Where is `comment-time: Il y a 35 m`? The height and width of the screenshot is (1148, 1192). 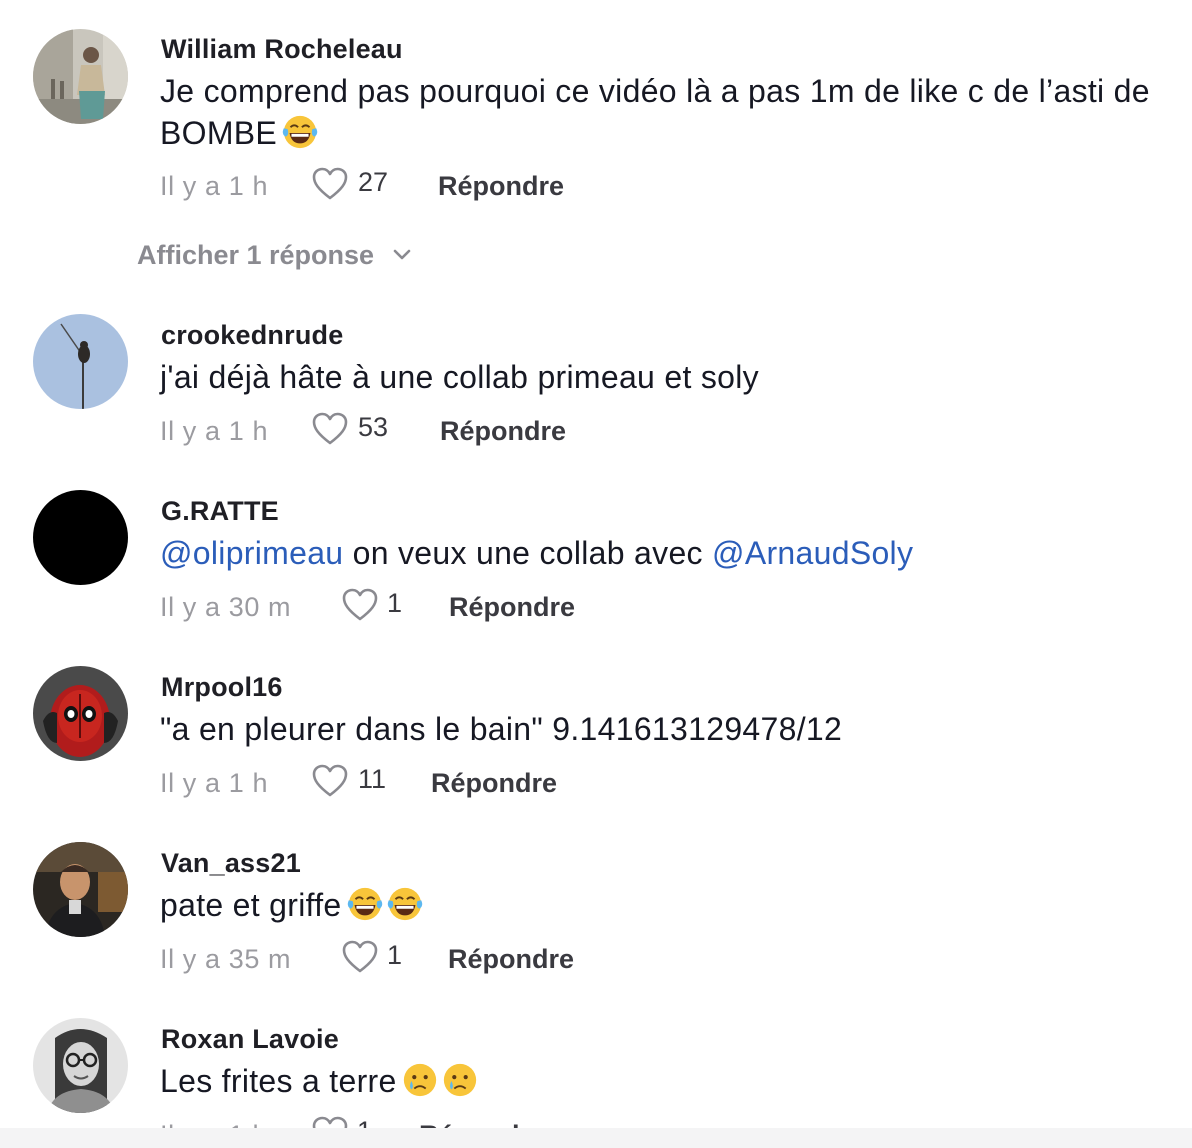
comment-time: Il y a 35 m is located at coordinates (226, 959).